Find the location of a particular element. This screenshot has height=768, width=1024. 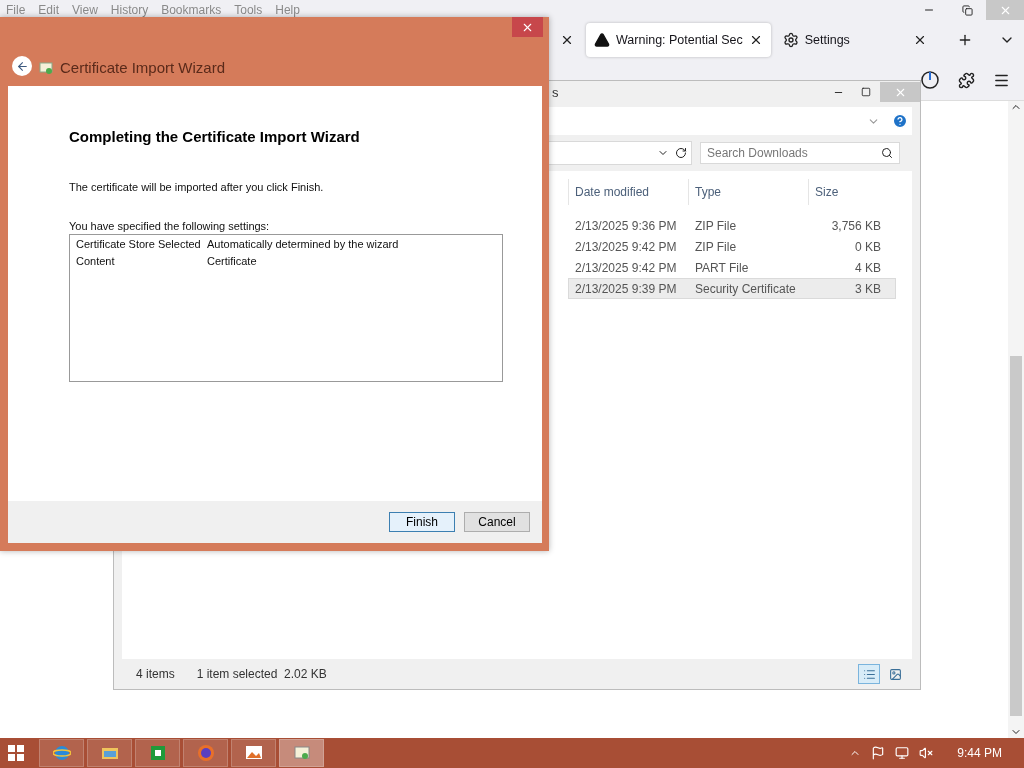

status-text: 1 item selected 2.02 KB is located at coordinates (261, 674).